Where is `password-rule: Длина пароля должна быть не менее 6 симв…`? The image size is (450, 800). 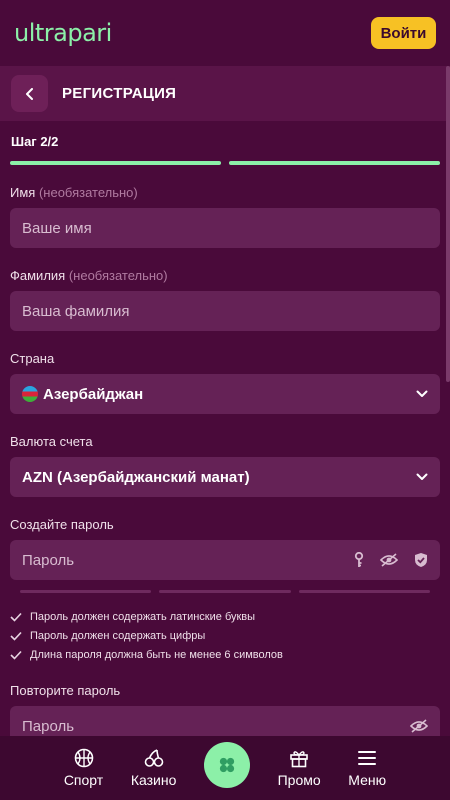 password-rule: Длина пароля должна быть не менее 6 симв… is located at coordinates (225, 655).